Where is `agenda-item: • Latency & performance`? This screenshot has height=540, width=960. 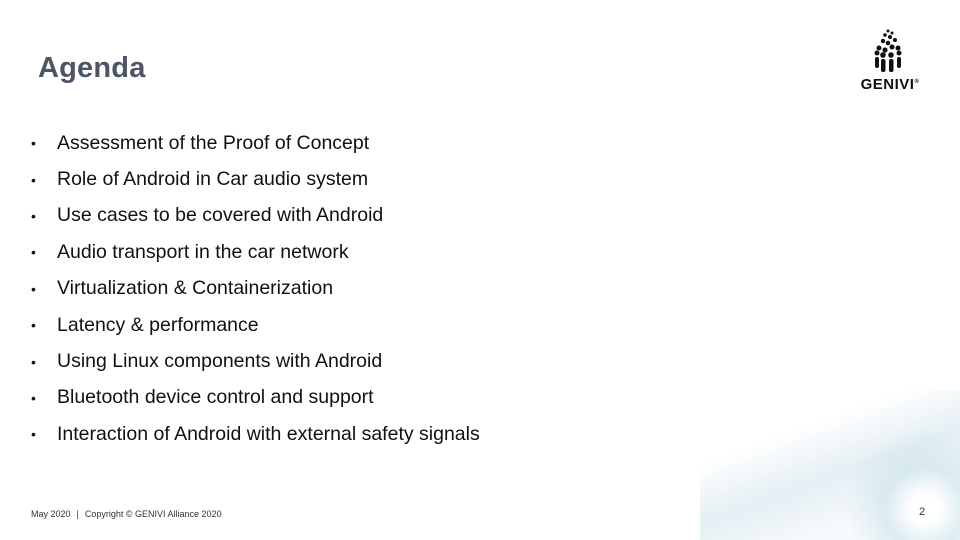 agenda-item: • Latency & performance is located at coordinates (145, 324).